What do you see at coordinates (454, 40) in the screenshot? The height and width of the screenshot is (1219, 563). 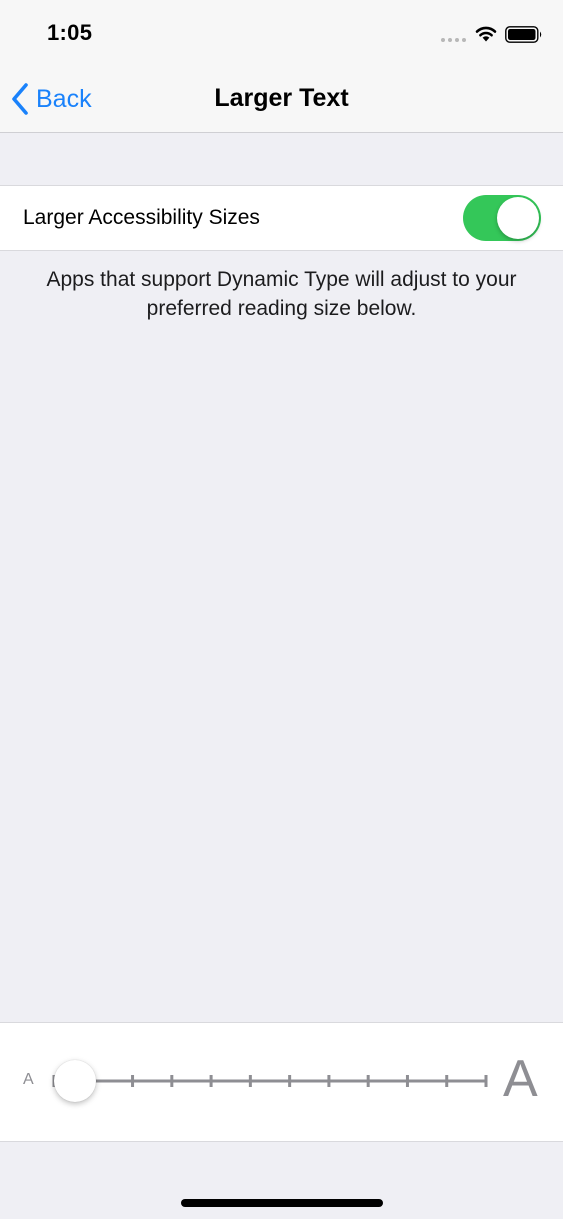 I see `cellular-signal-icon` at bounding box center [454, 40].